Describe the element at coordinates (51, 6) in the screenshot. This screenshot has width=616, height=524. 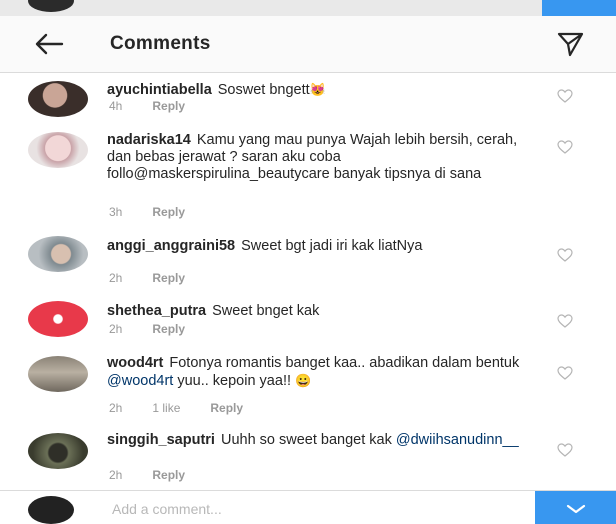
I see `status-avatar` at that location.